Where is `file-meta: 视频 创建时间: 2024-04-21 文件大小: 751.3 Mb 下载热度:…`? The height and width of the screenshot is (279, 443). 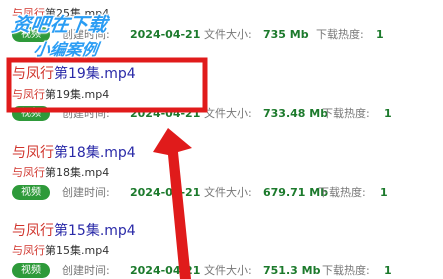
file-meta: 视频 创建时间: 2024-04-21 文件大小: 751.3 Mb 下载热度:… is located at coordinates (227, 271).